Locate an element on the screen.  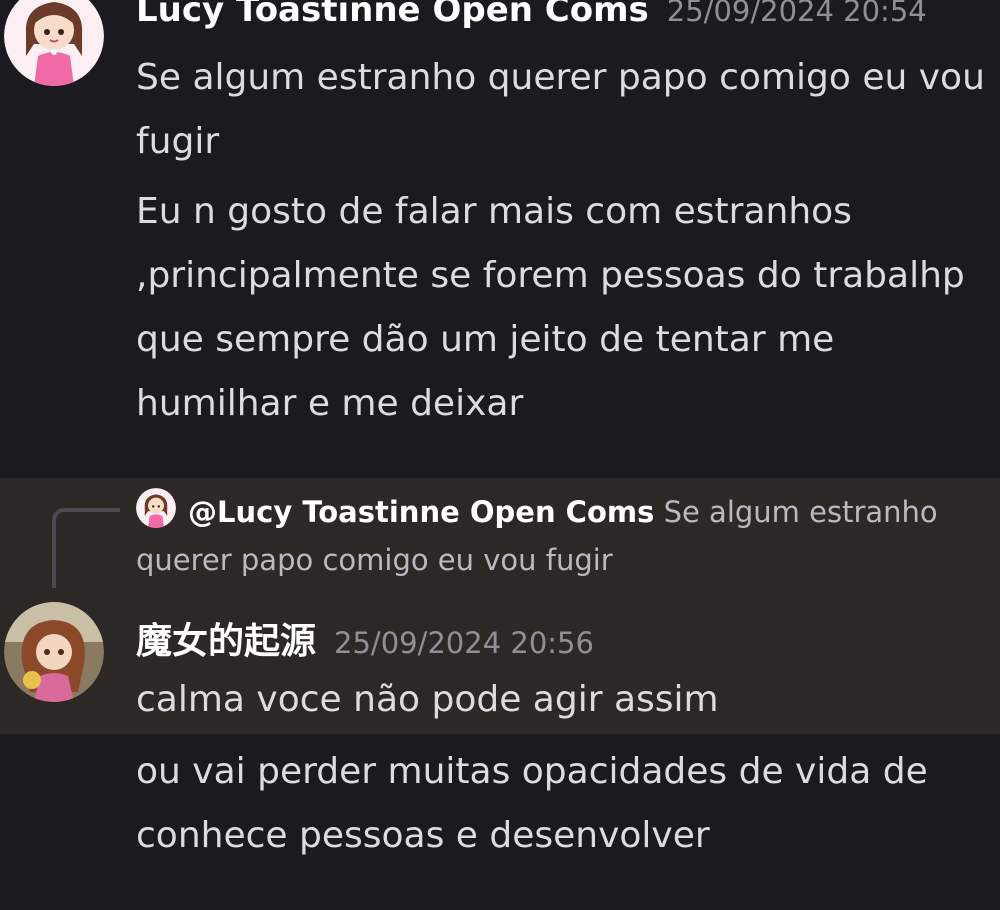
reply-mention: @Lucy Toastinne Open Coms is located at coordinates (421, 512).